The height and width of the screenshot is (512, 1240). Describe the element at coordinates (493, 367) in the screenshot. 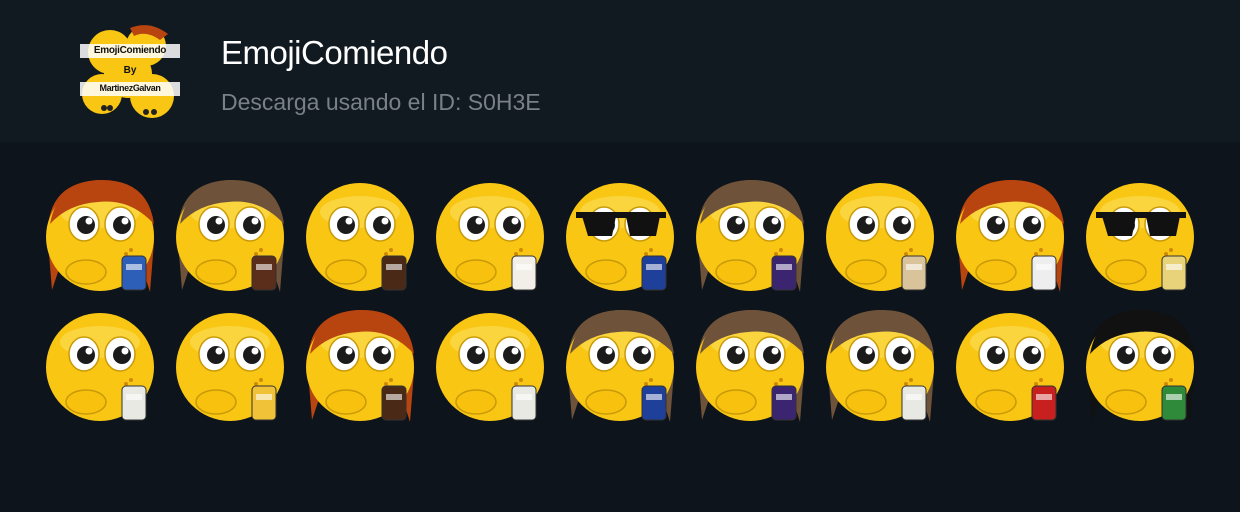

I see `sticker-eating-taco-icon` at that location.